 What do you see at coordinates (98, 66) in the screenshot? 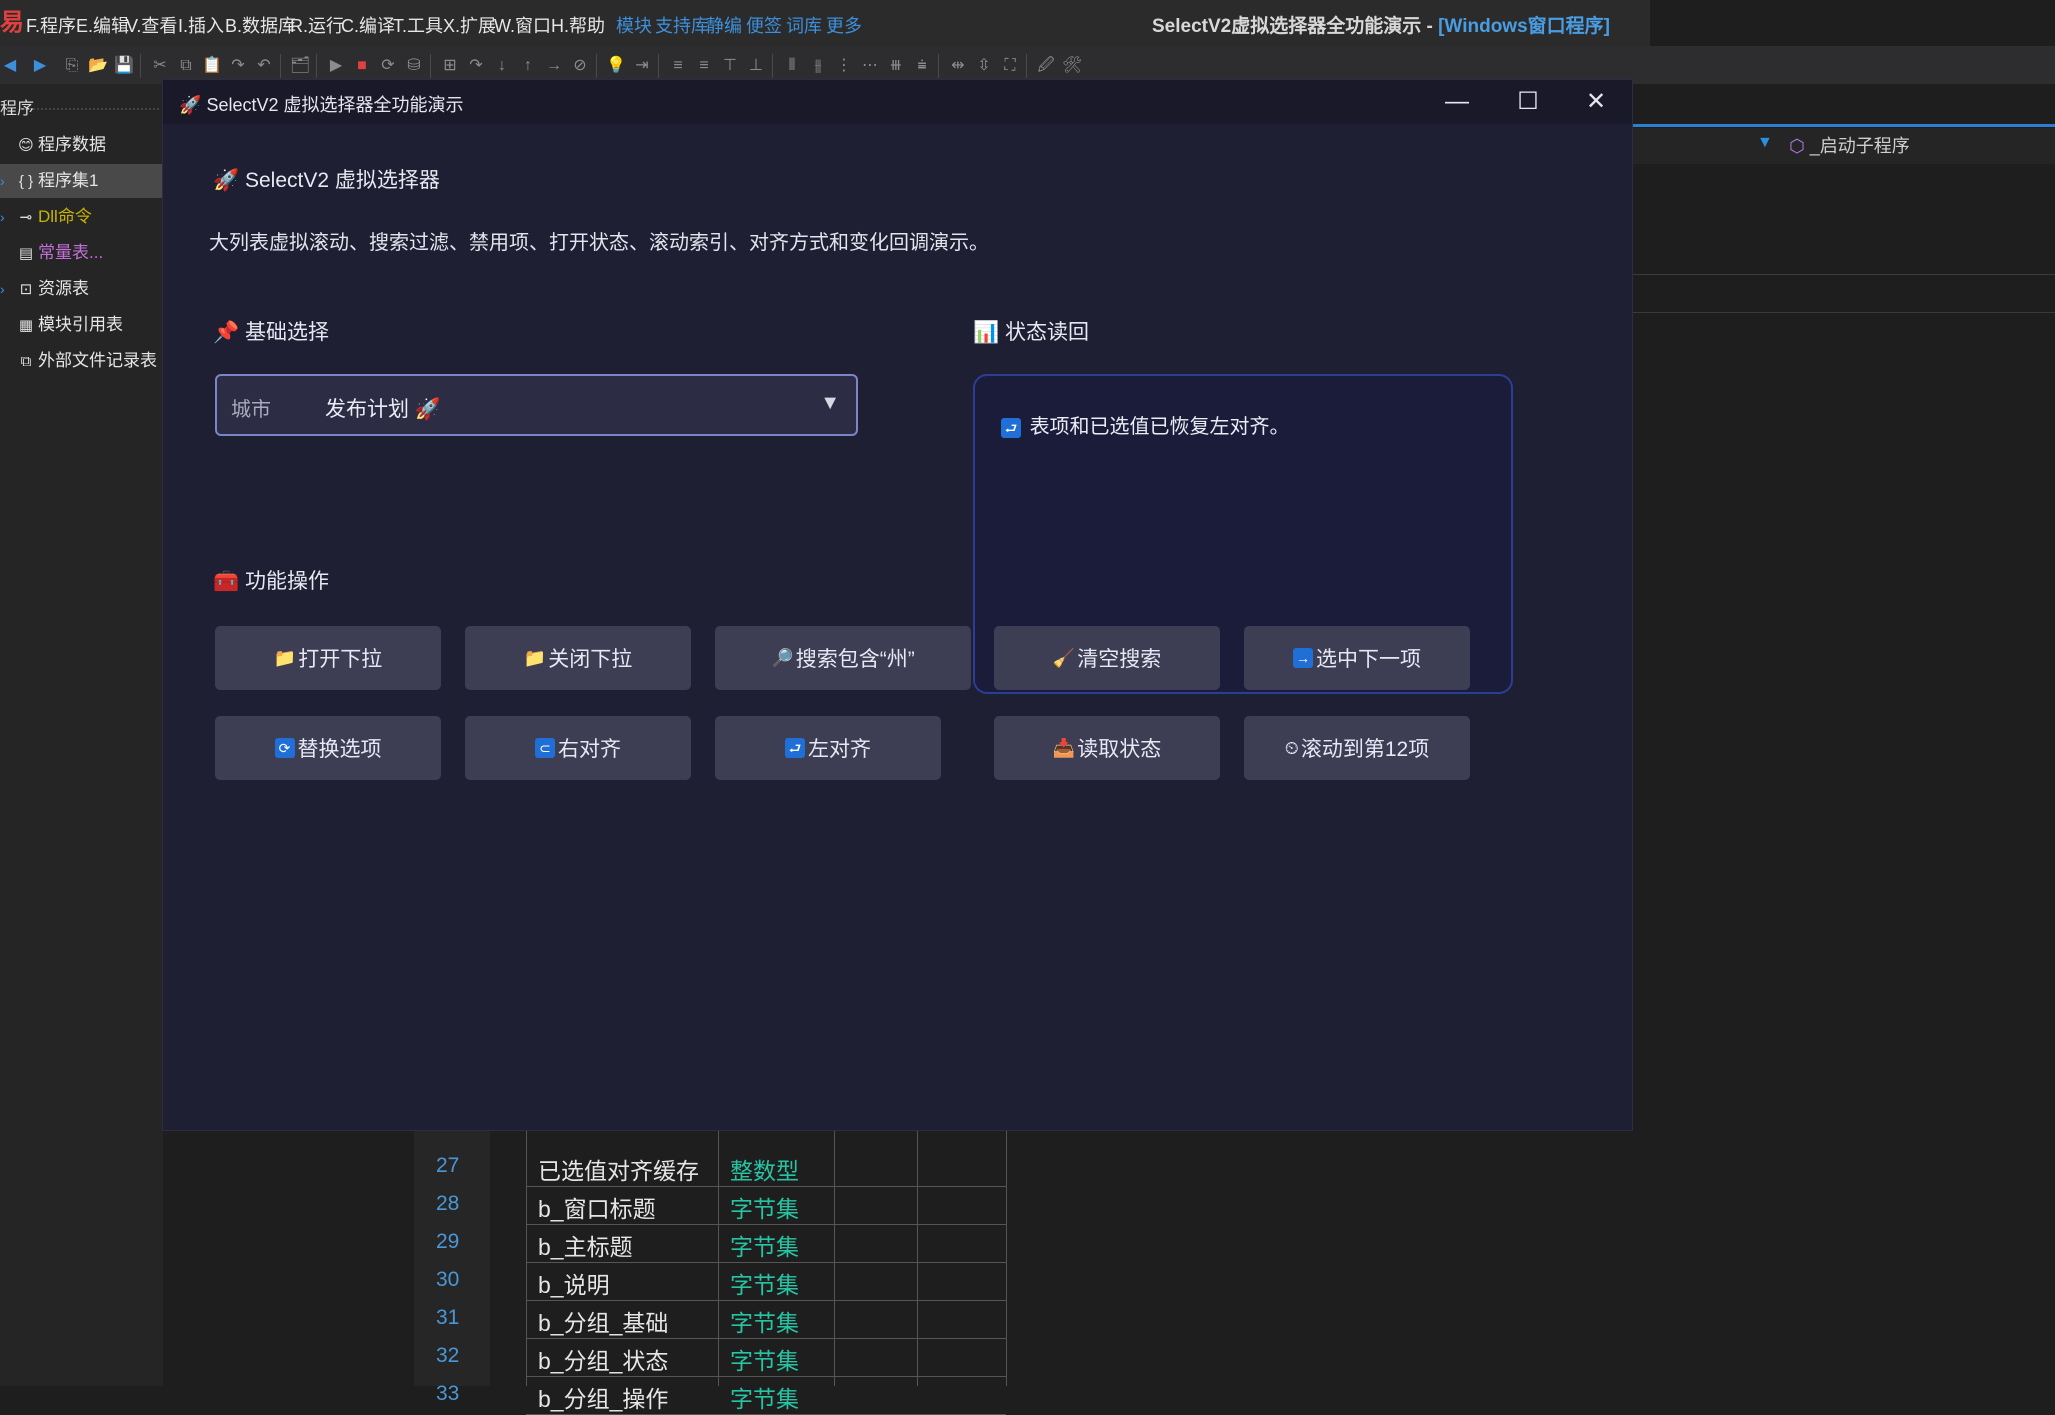
I see `open-icon: 📂` at bounding box center [98, 66].